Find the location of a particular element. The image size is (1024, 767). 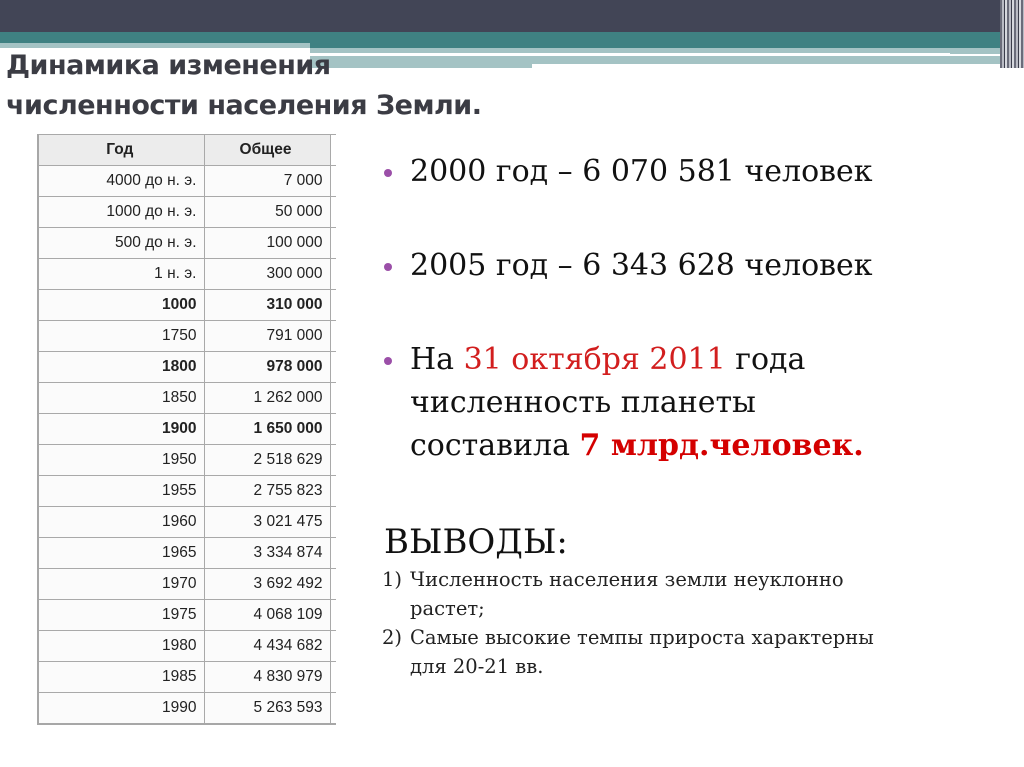

table-row: 500 до н. э. 100 000 is located at coordinates (186, 243).